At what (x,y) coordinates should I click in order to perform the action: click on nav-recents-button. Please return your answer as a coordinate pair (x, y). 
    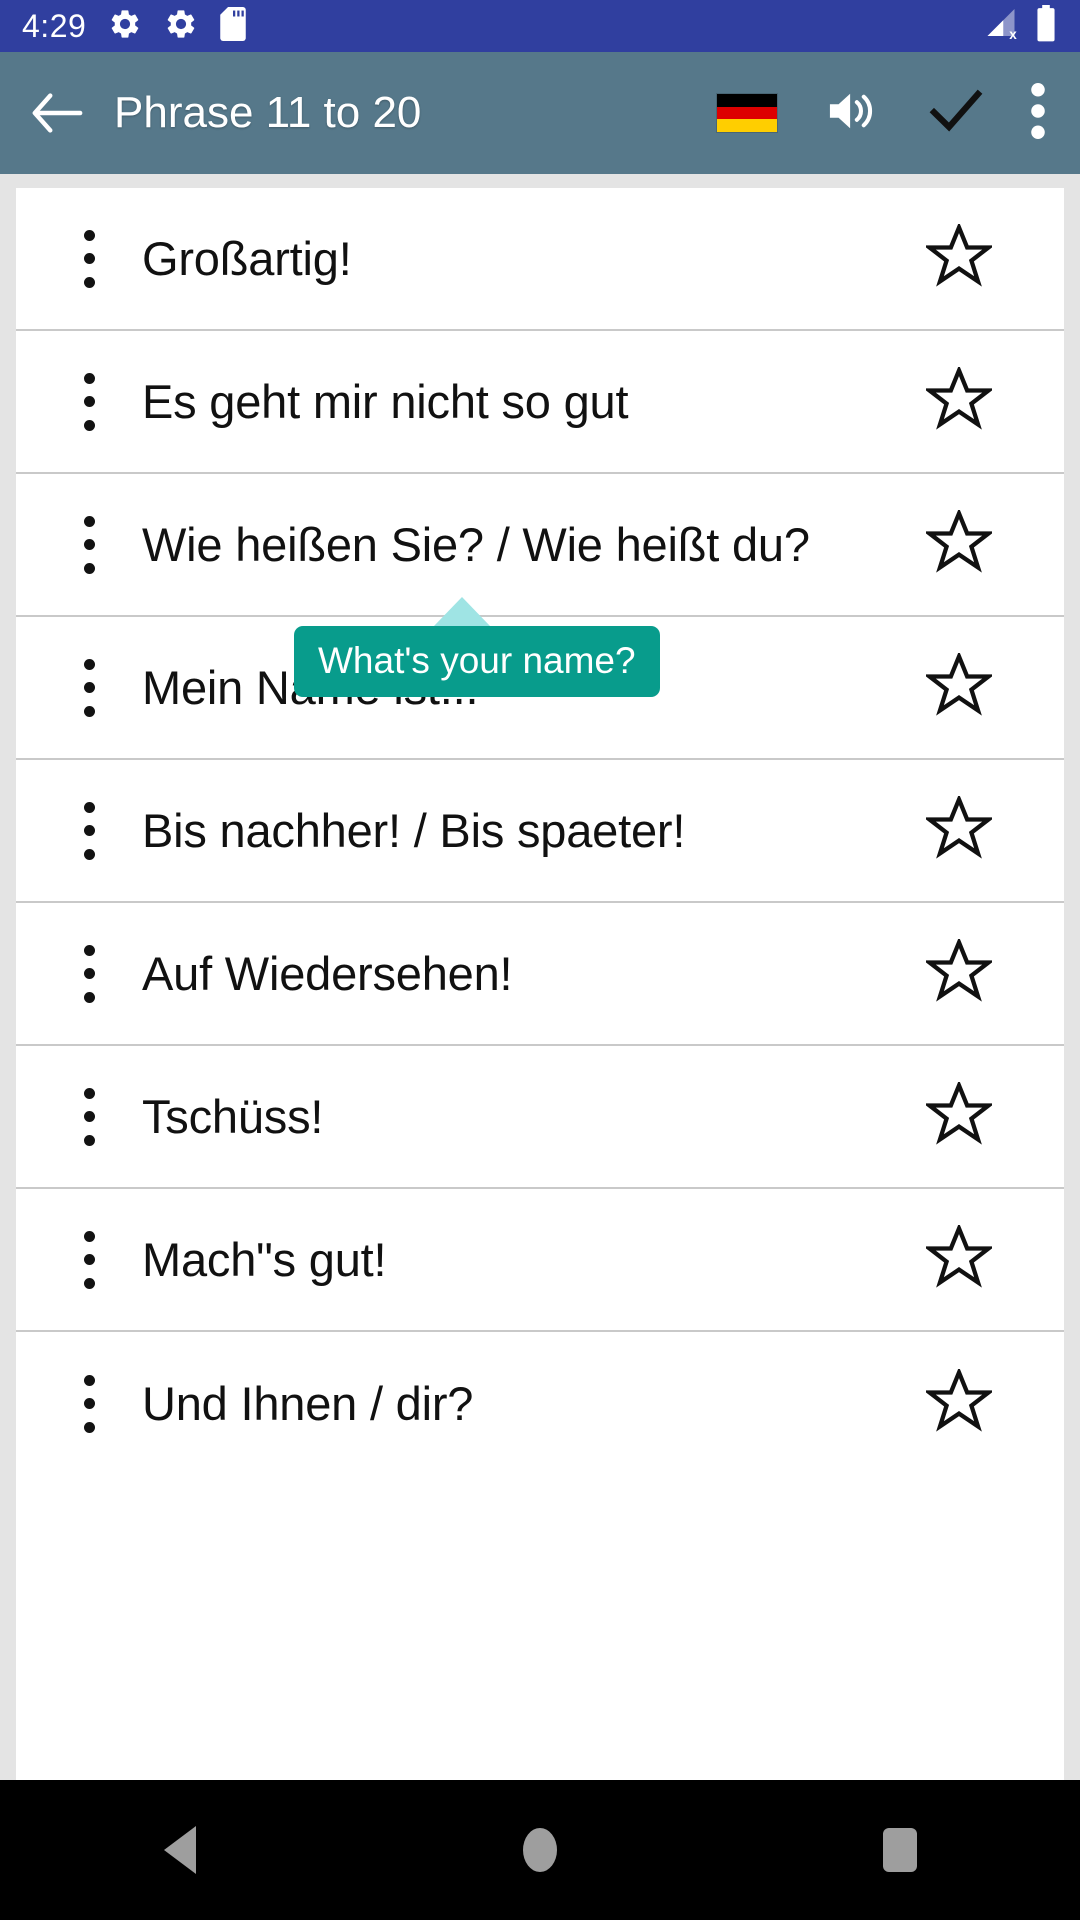
    Looking at the image, I should click on (900, 1850).